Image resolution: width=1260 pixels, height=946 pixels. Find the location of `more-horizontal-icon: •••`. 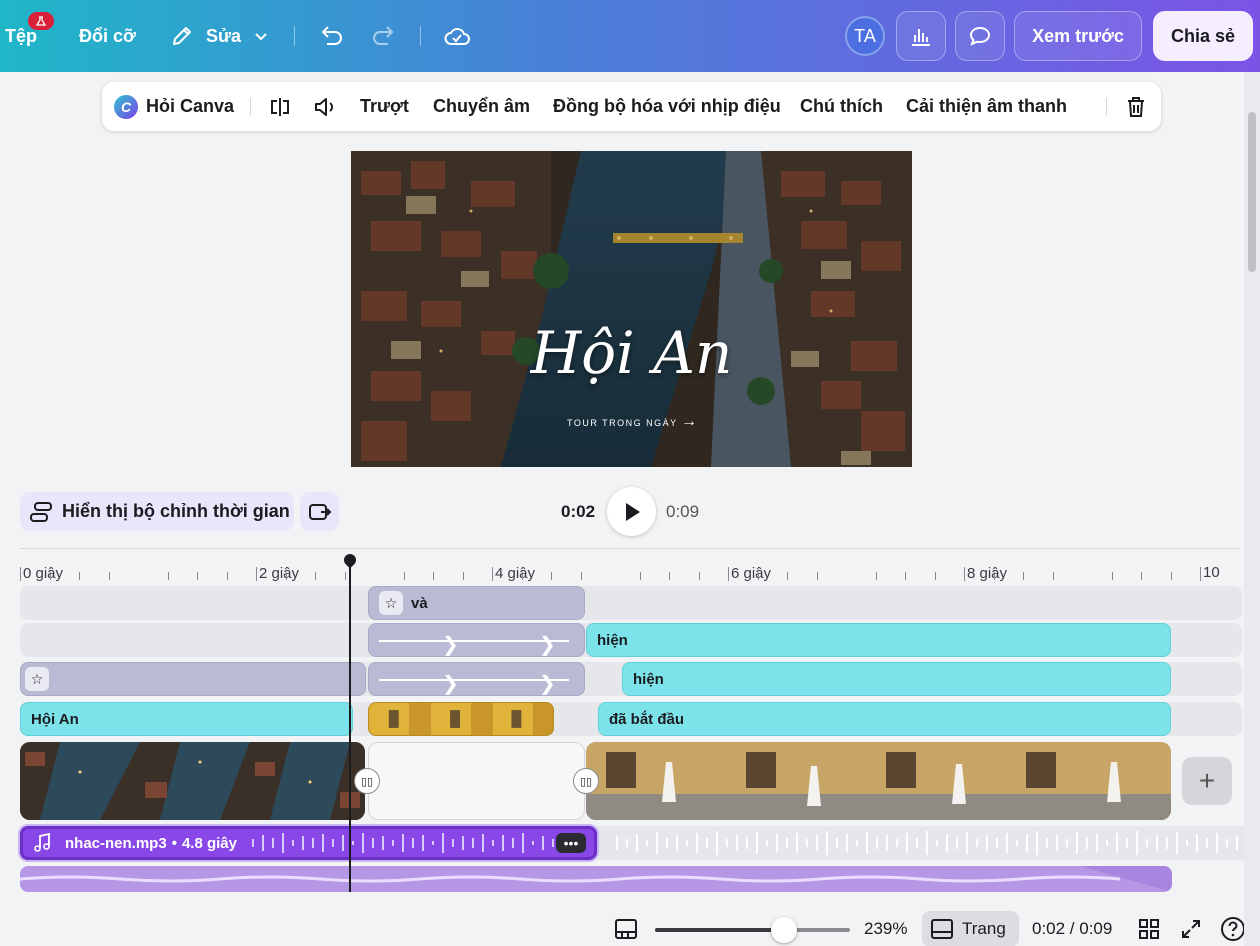

more-horizontal-icon: ••• is located at coordinates (571, 843).